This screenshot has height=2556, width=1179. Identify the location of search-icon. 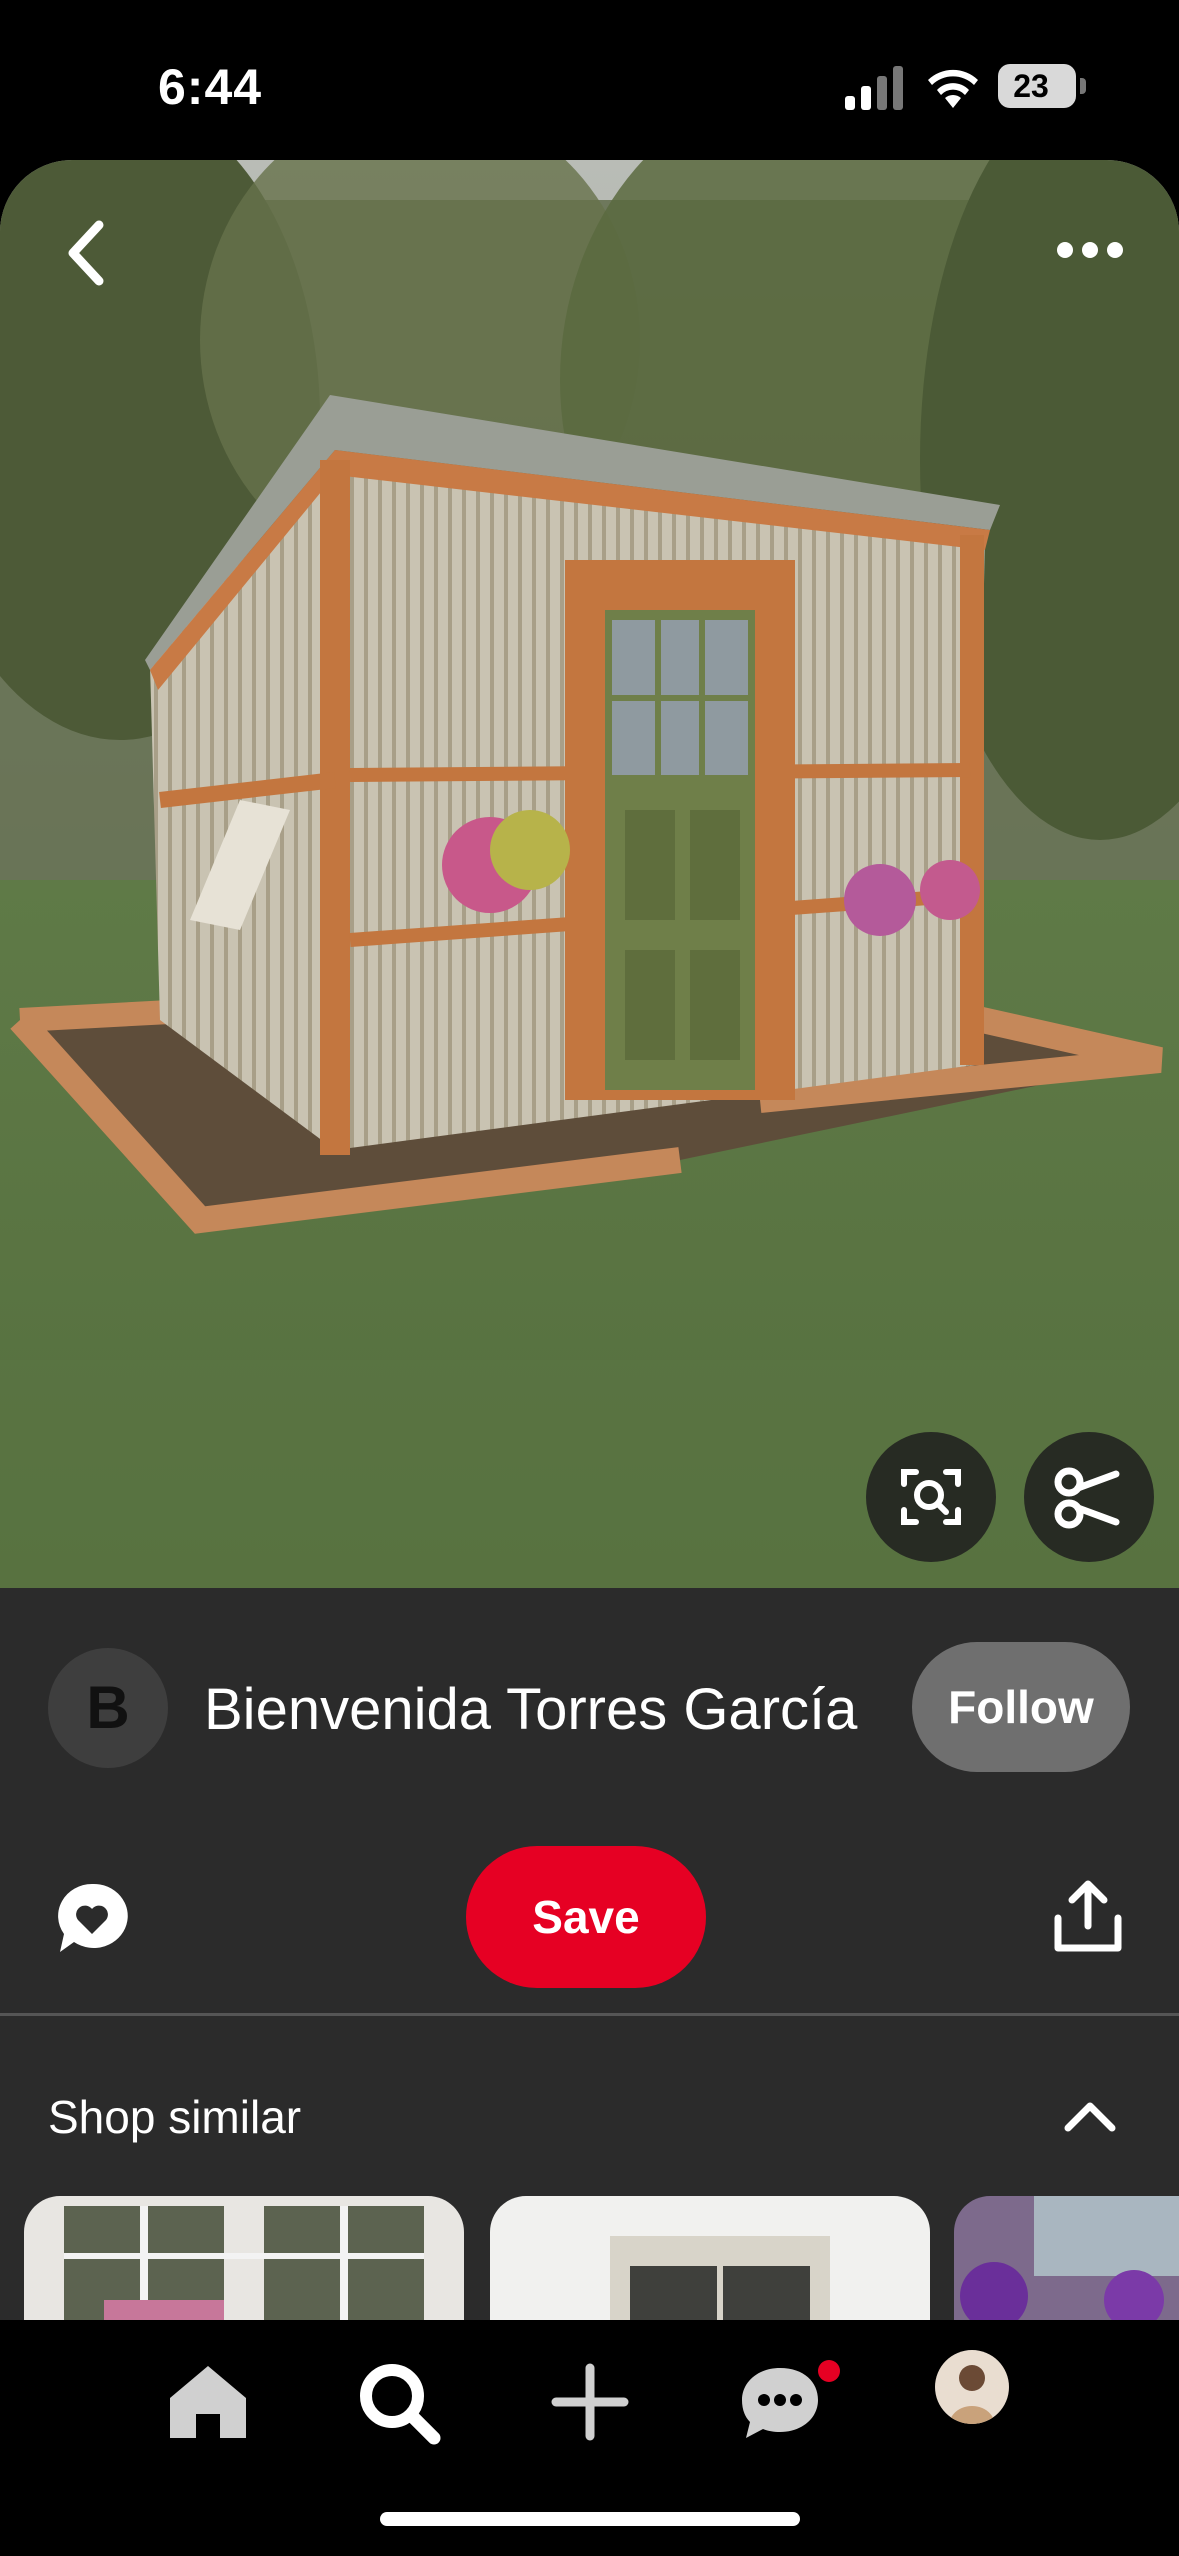
(398, 2402).